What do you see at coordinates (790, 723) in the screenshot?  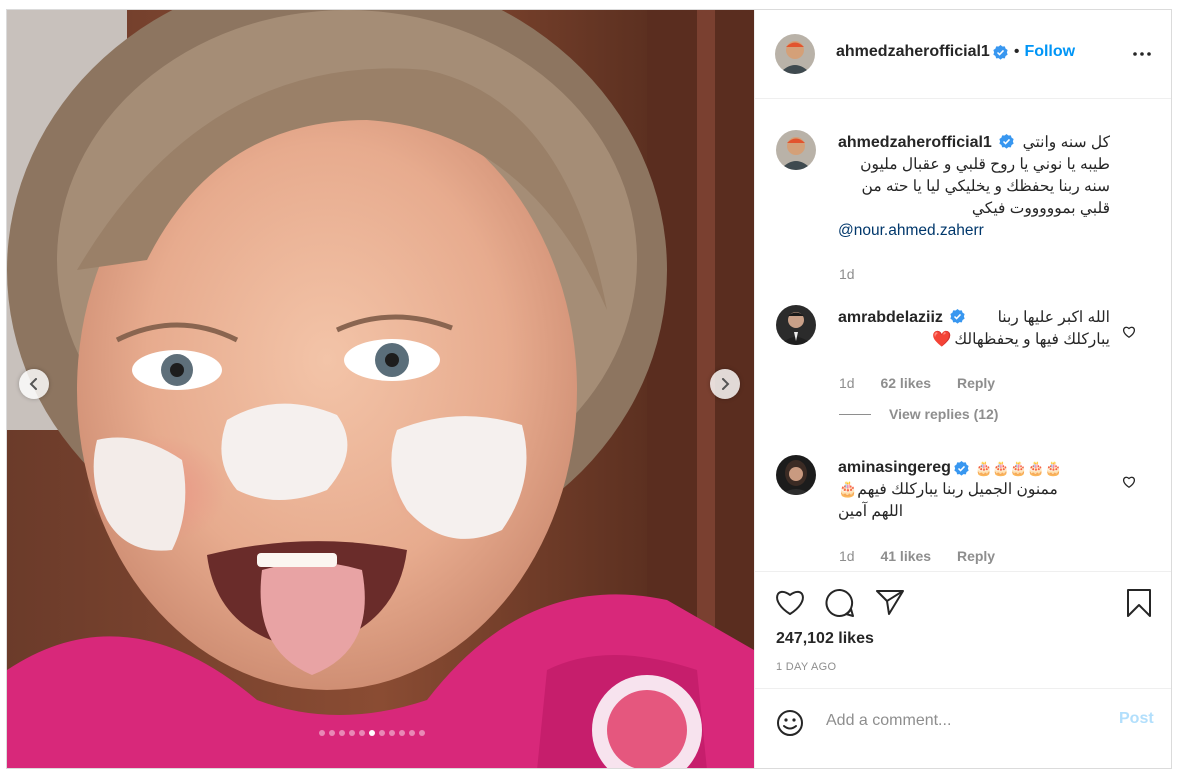 I see `emoji-picker-icon` at bounding box center [790, 723].